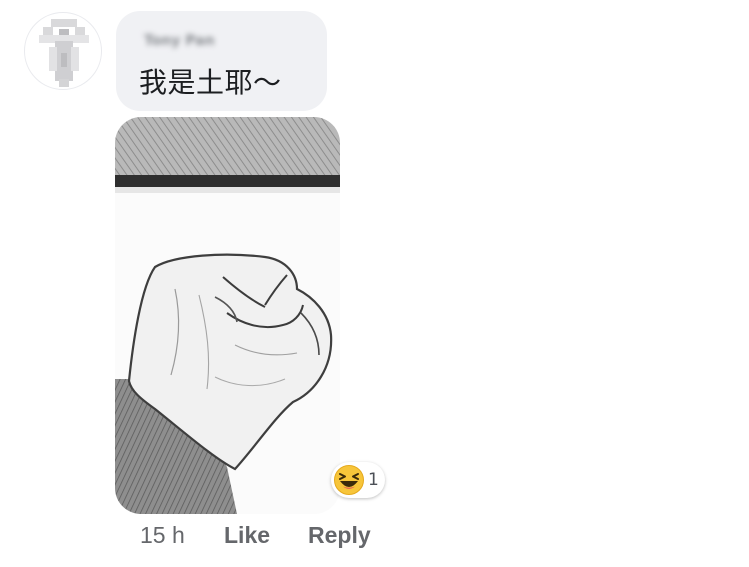 Image resolution: width=749 pixels, height=567 pixels. Describe the element at coordinates (349, 480) in the screenshot. I see `laughing-face-icon` at that location.